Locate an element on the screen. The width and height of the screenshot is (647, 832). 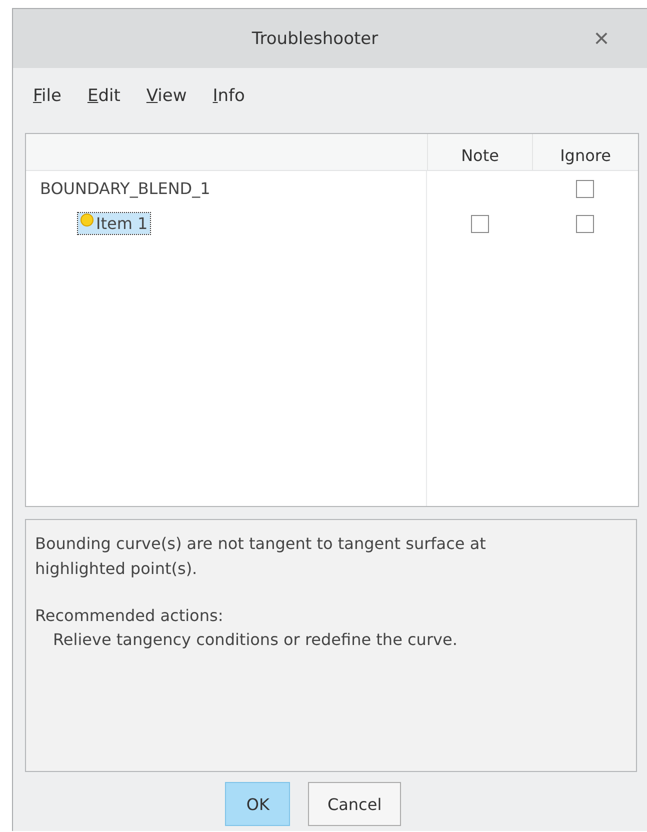
action-text: Relieve tangency conditions or redefine the curve. is located at coordinates (255, 640).